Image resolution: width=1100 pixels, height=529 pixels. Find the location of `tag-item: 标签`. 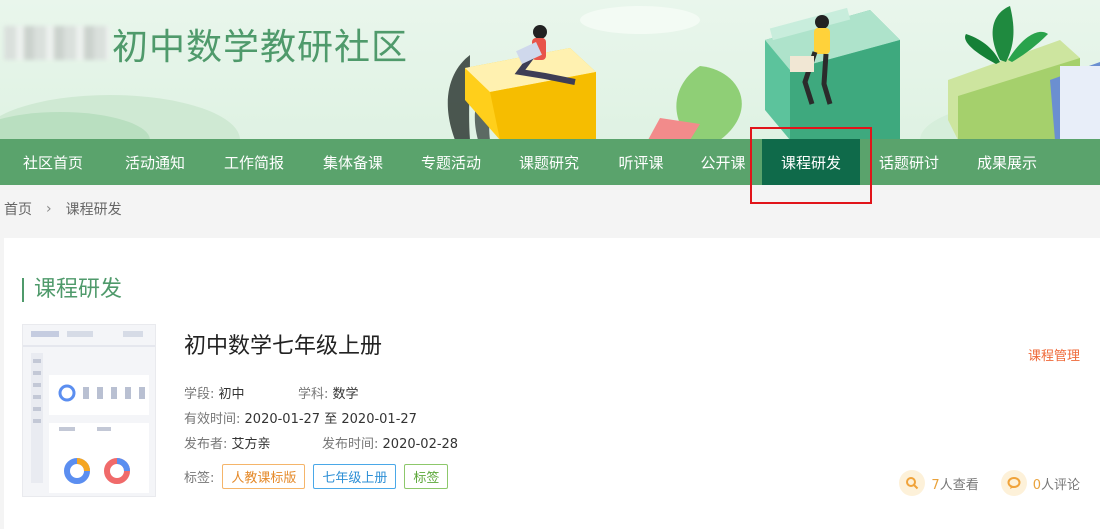

tag-item: 标签 is located at coordinates (426, 476).